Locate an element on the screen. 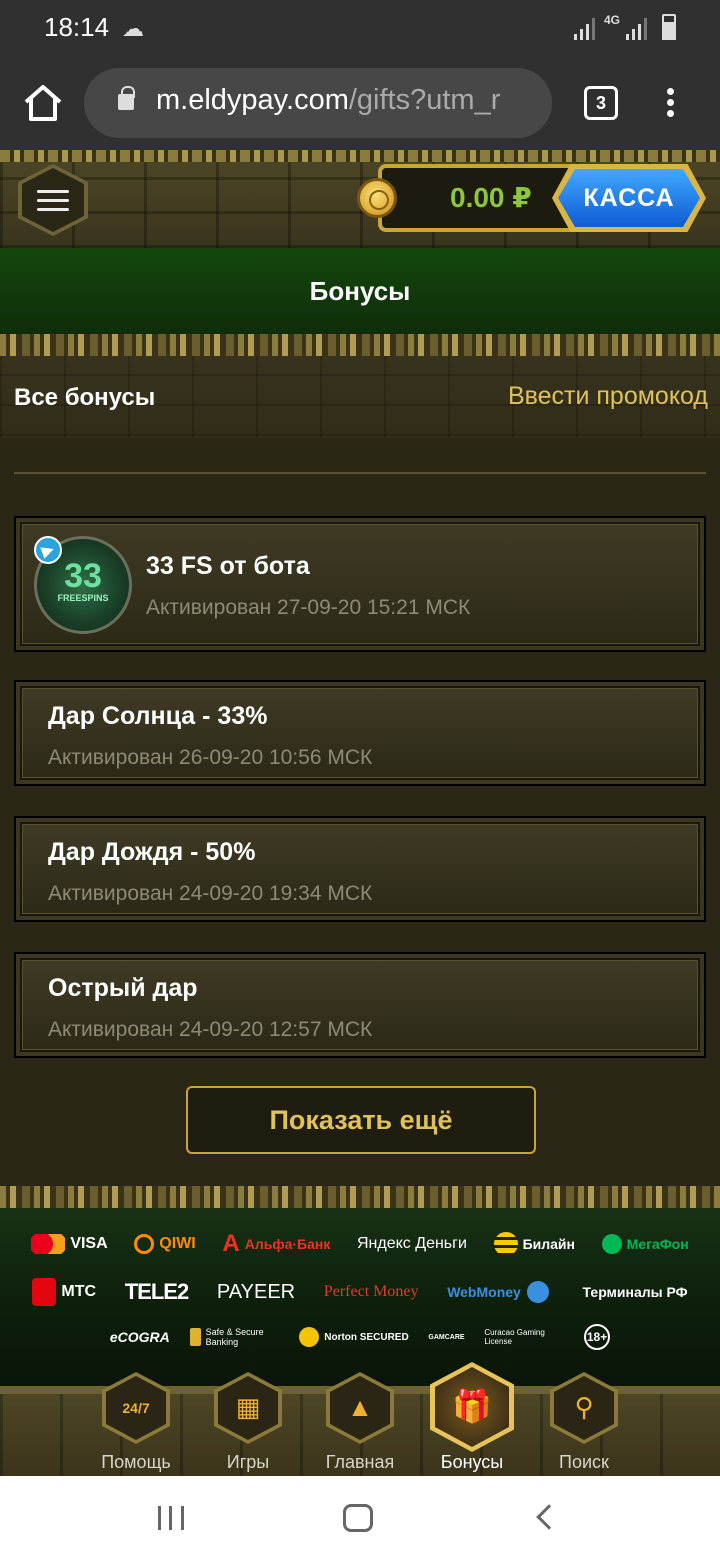 The height and width of the screenshot is (1560, 720). gift-icon: 🎁 is located at coordinates (472, 1406).